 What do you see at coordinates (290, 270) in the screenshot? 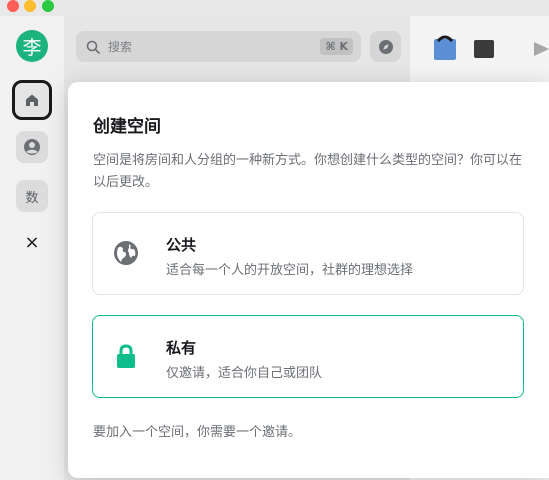
I see `public-option-description: 适合每一个人的开放空间，社群的理想选择` at bounding box center [290, 270].